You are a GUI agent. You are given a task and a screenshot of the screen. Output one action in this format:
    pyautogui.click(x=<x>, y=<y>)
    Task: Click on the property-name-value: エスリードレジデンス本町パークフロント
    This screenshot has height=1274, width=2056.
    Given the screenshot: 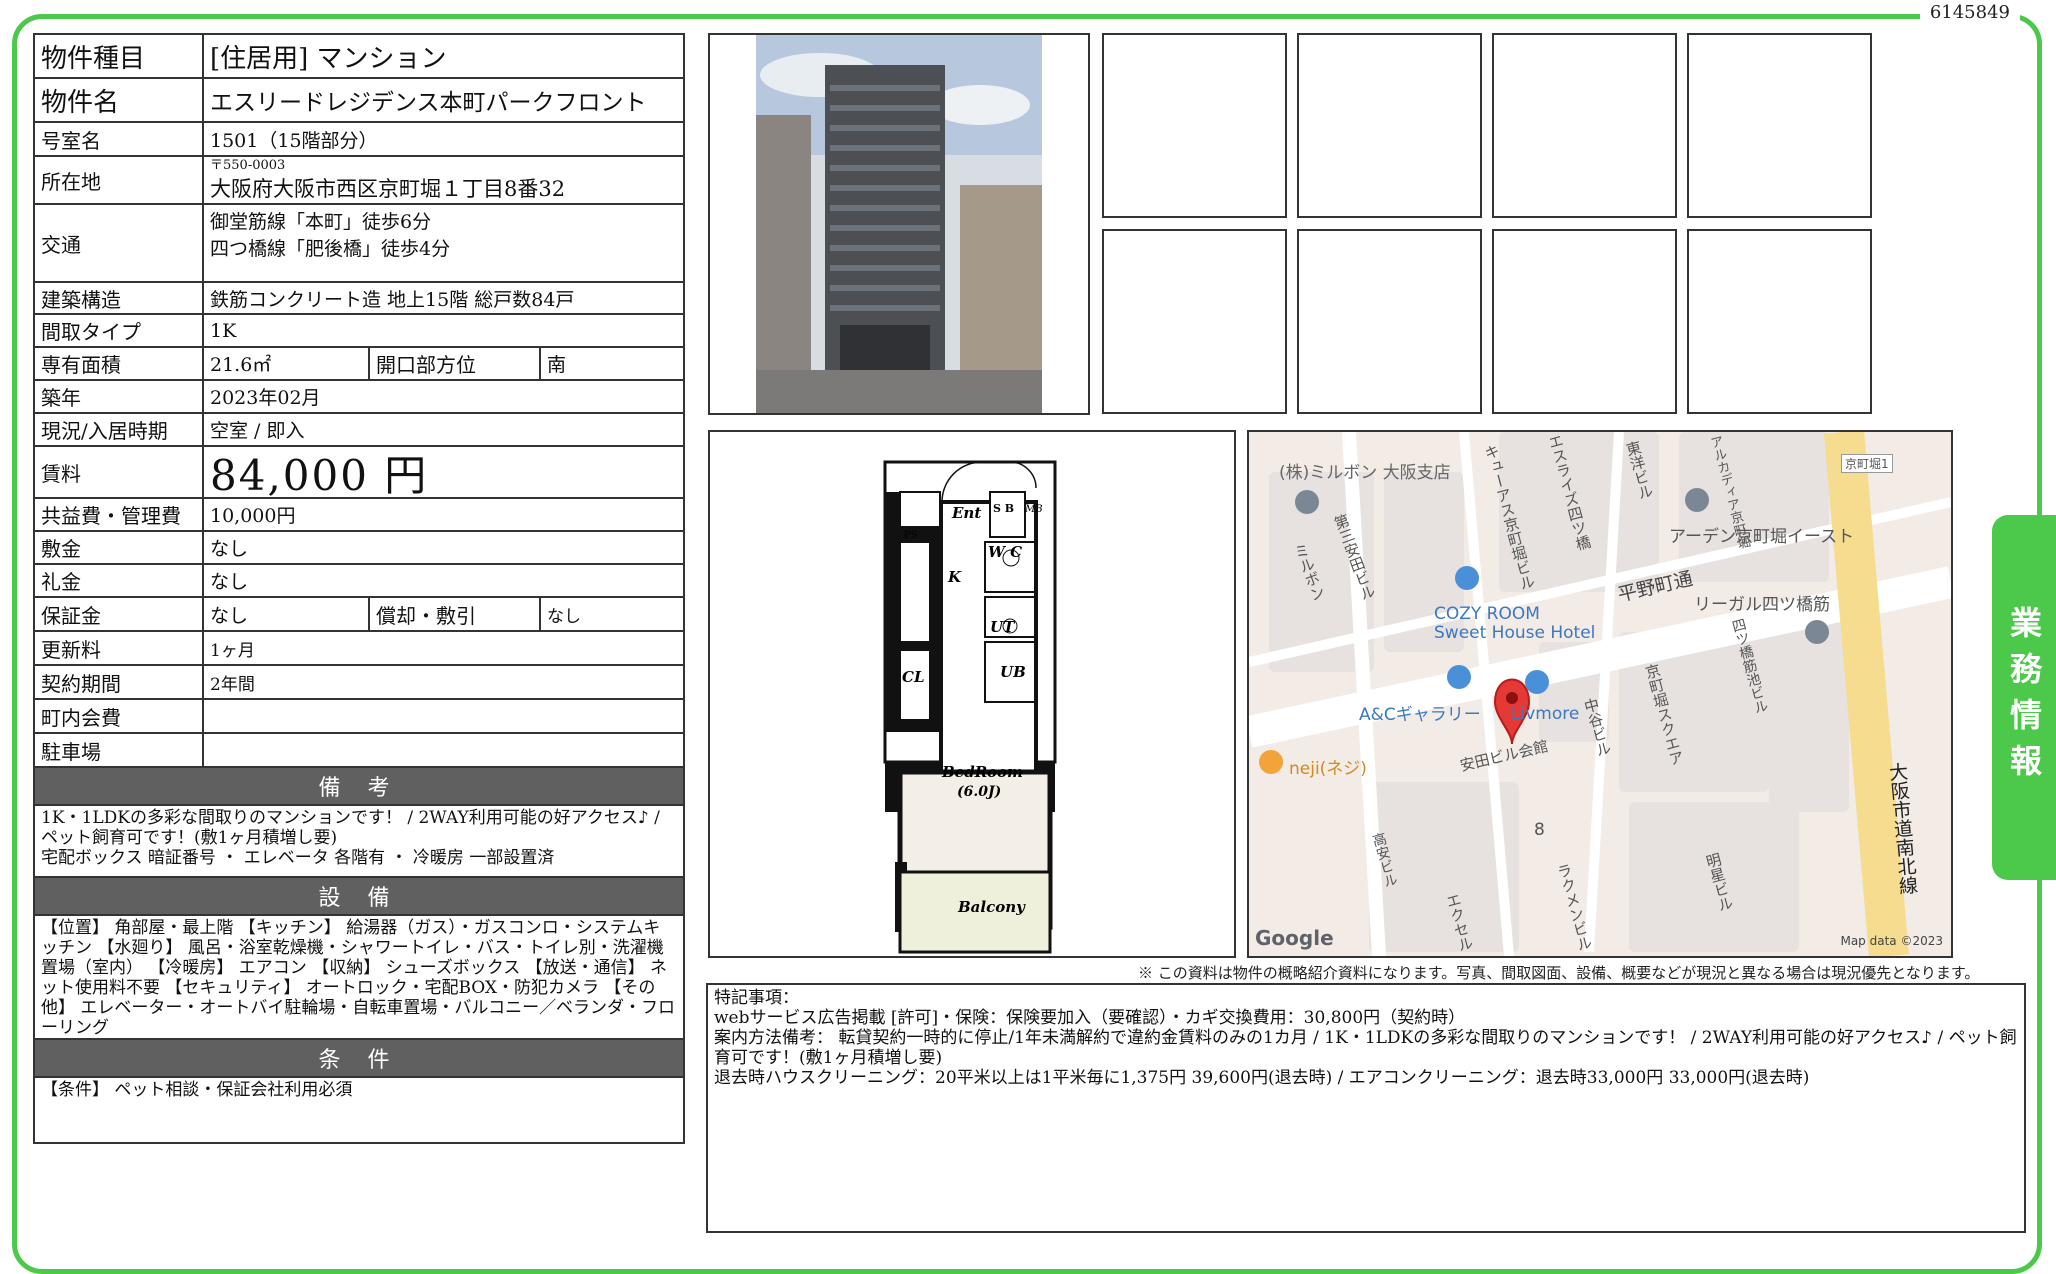 What is the action you would take?
    pyautogui.click(x=428, y=103)
    